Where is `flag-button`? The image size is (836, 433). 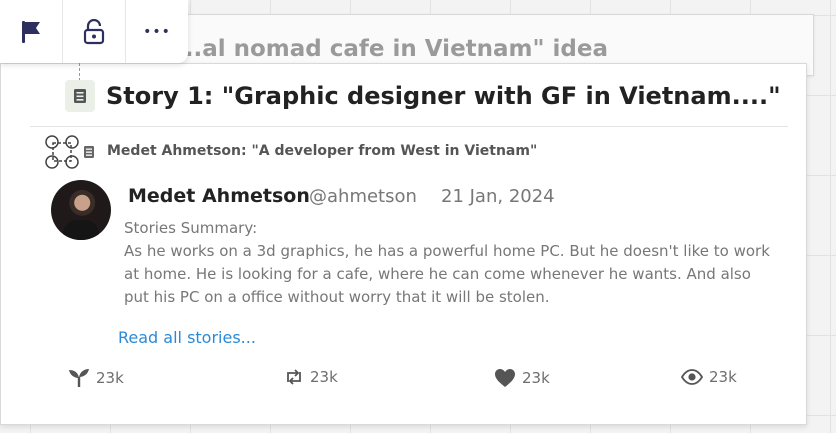 flag-button is located at coordinates (31, 31).